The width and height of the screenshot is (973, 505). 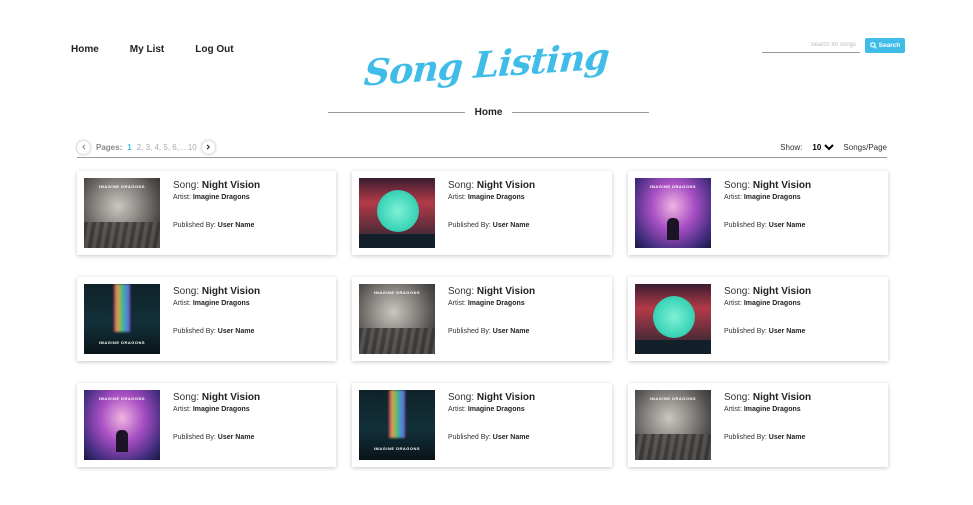 I want to click on next-page-button, so click(x=208, y=147).